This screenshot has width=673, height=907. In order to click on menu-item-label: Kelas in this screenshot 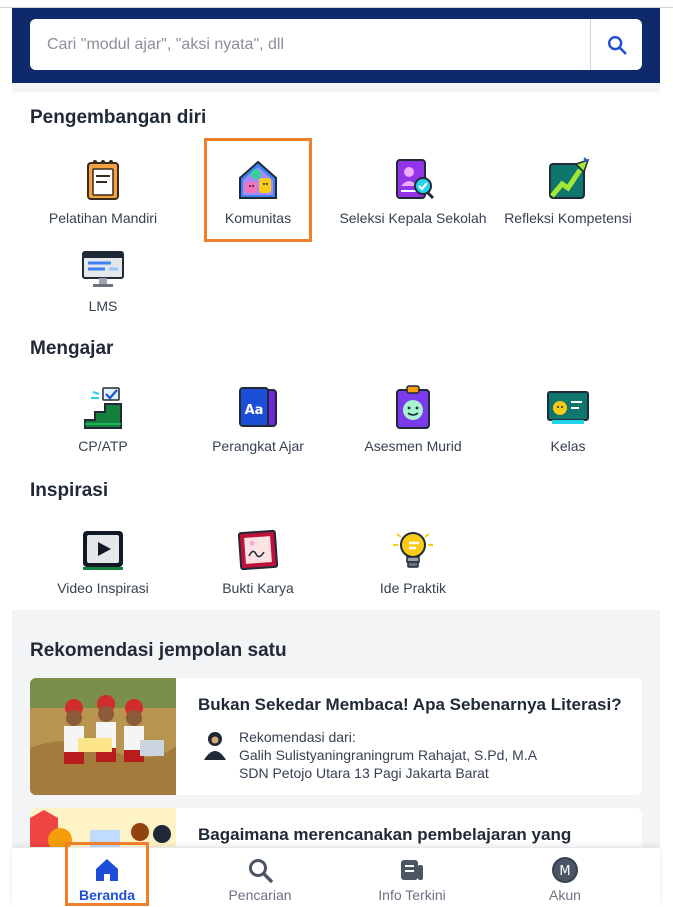, I will do `click(568, 446)`.